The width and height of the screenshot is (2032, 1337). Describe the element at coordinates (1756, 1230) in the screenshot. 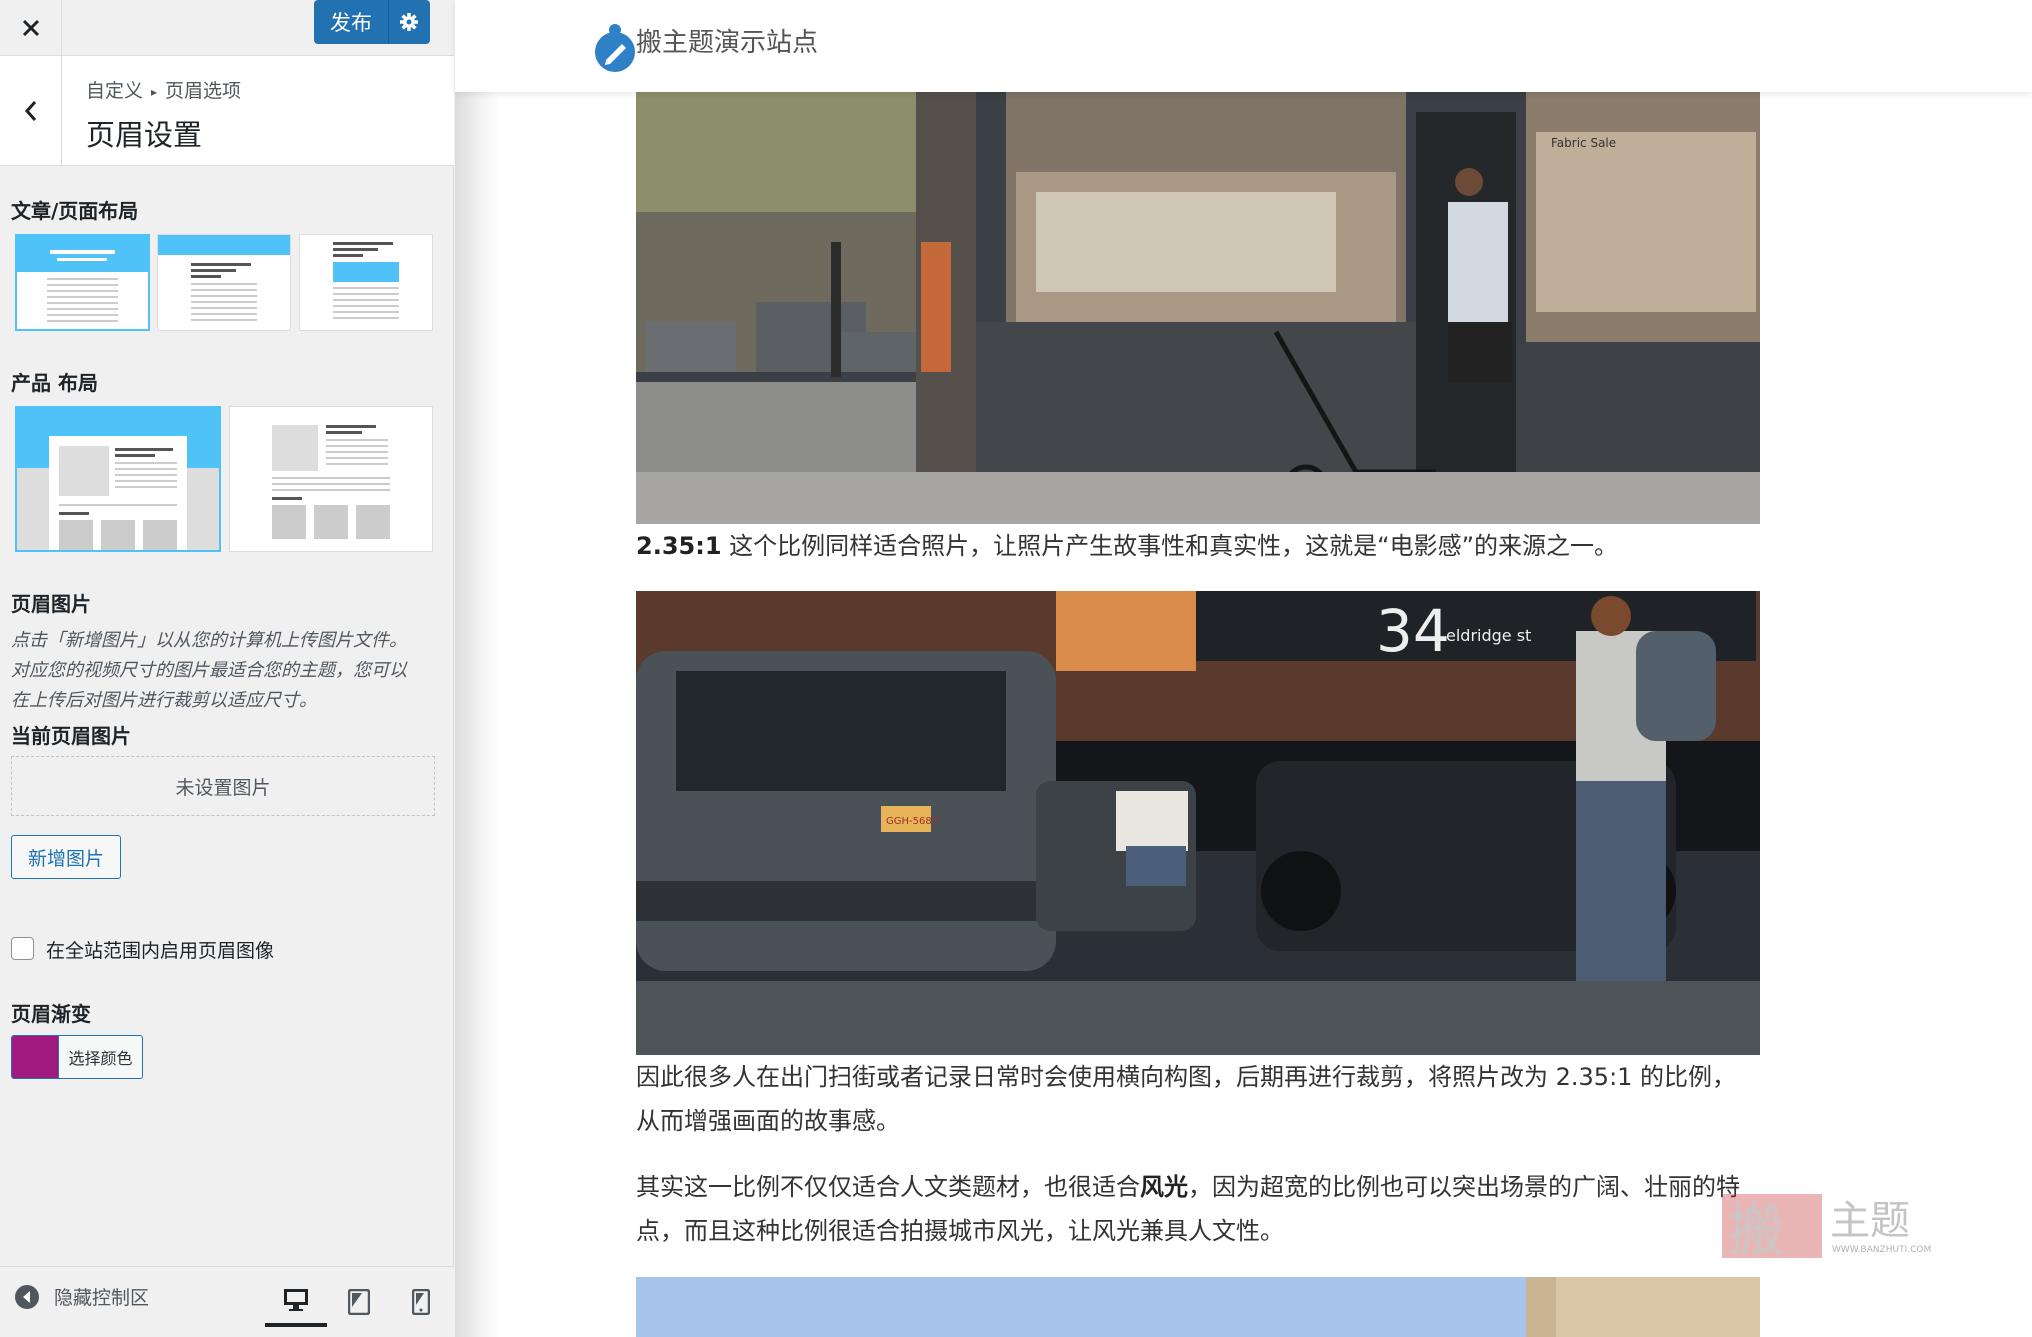

I see `watermark-char: 搬` at that location.